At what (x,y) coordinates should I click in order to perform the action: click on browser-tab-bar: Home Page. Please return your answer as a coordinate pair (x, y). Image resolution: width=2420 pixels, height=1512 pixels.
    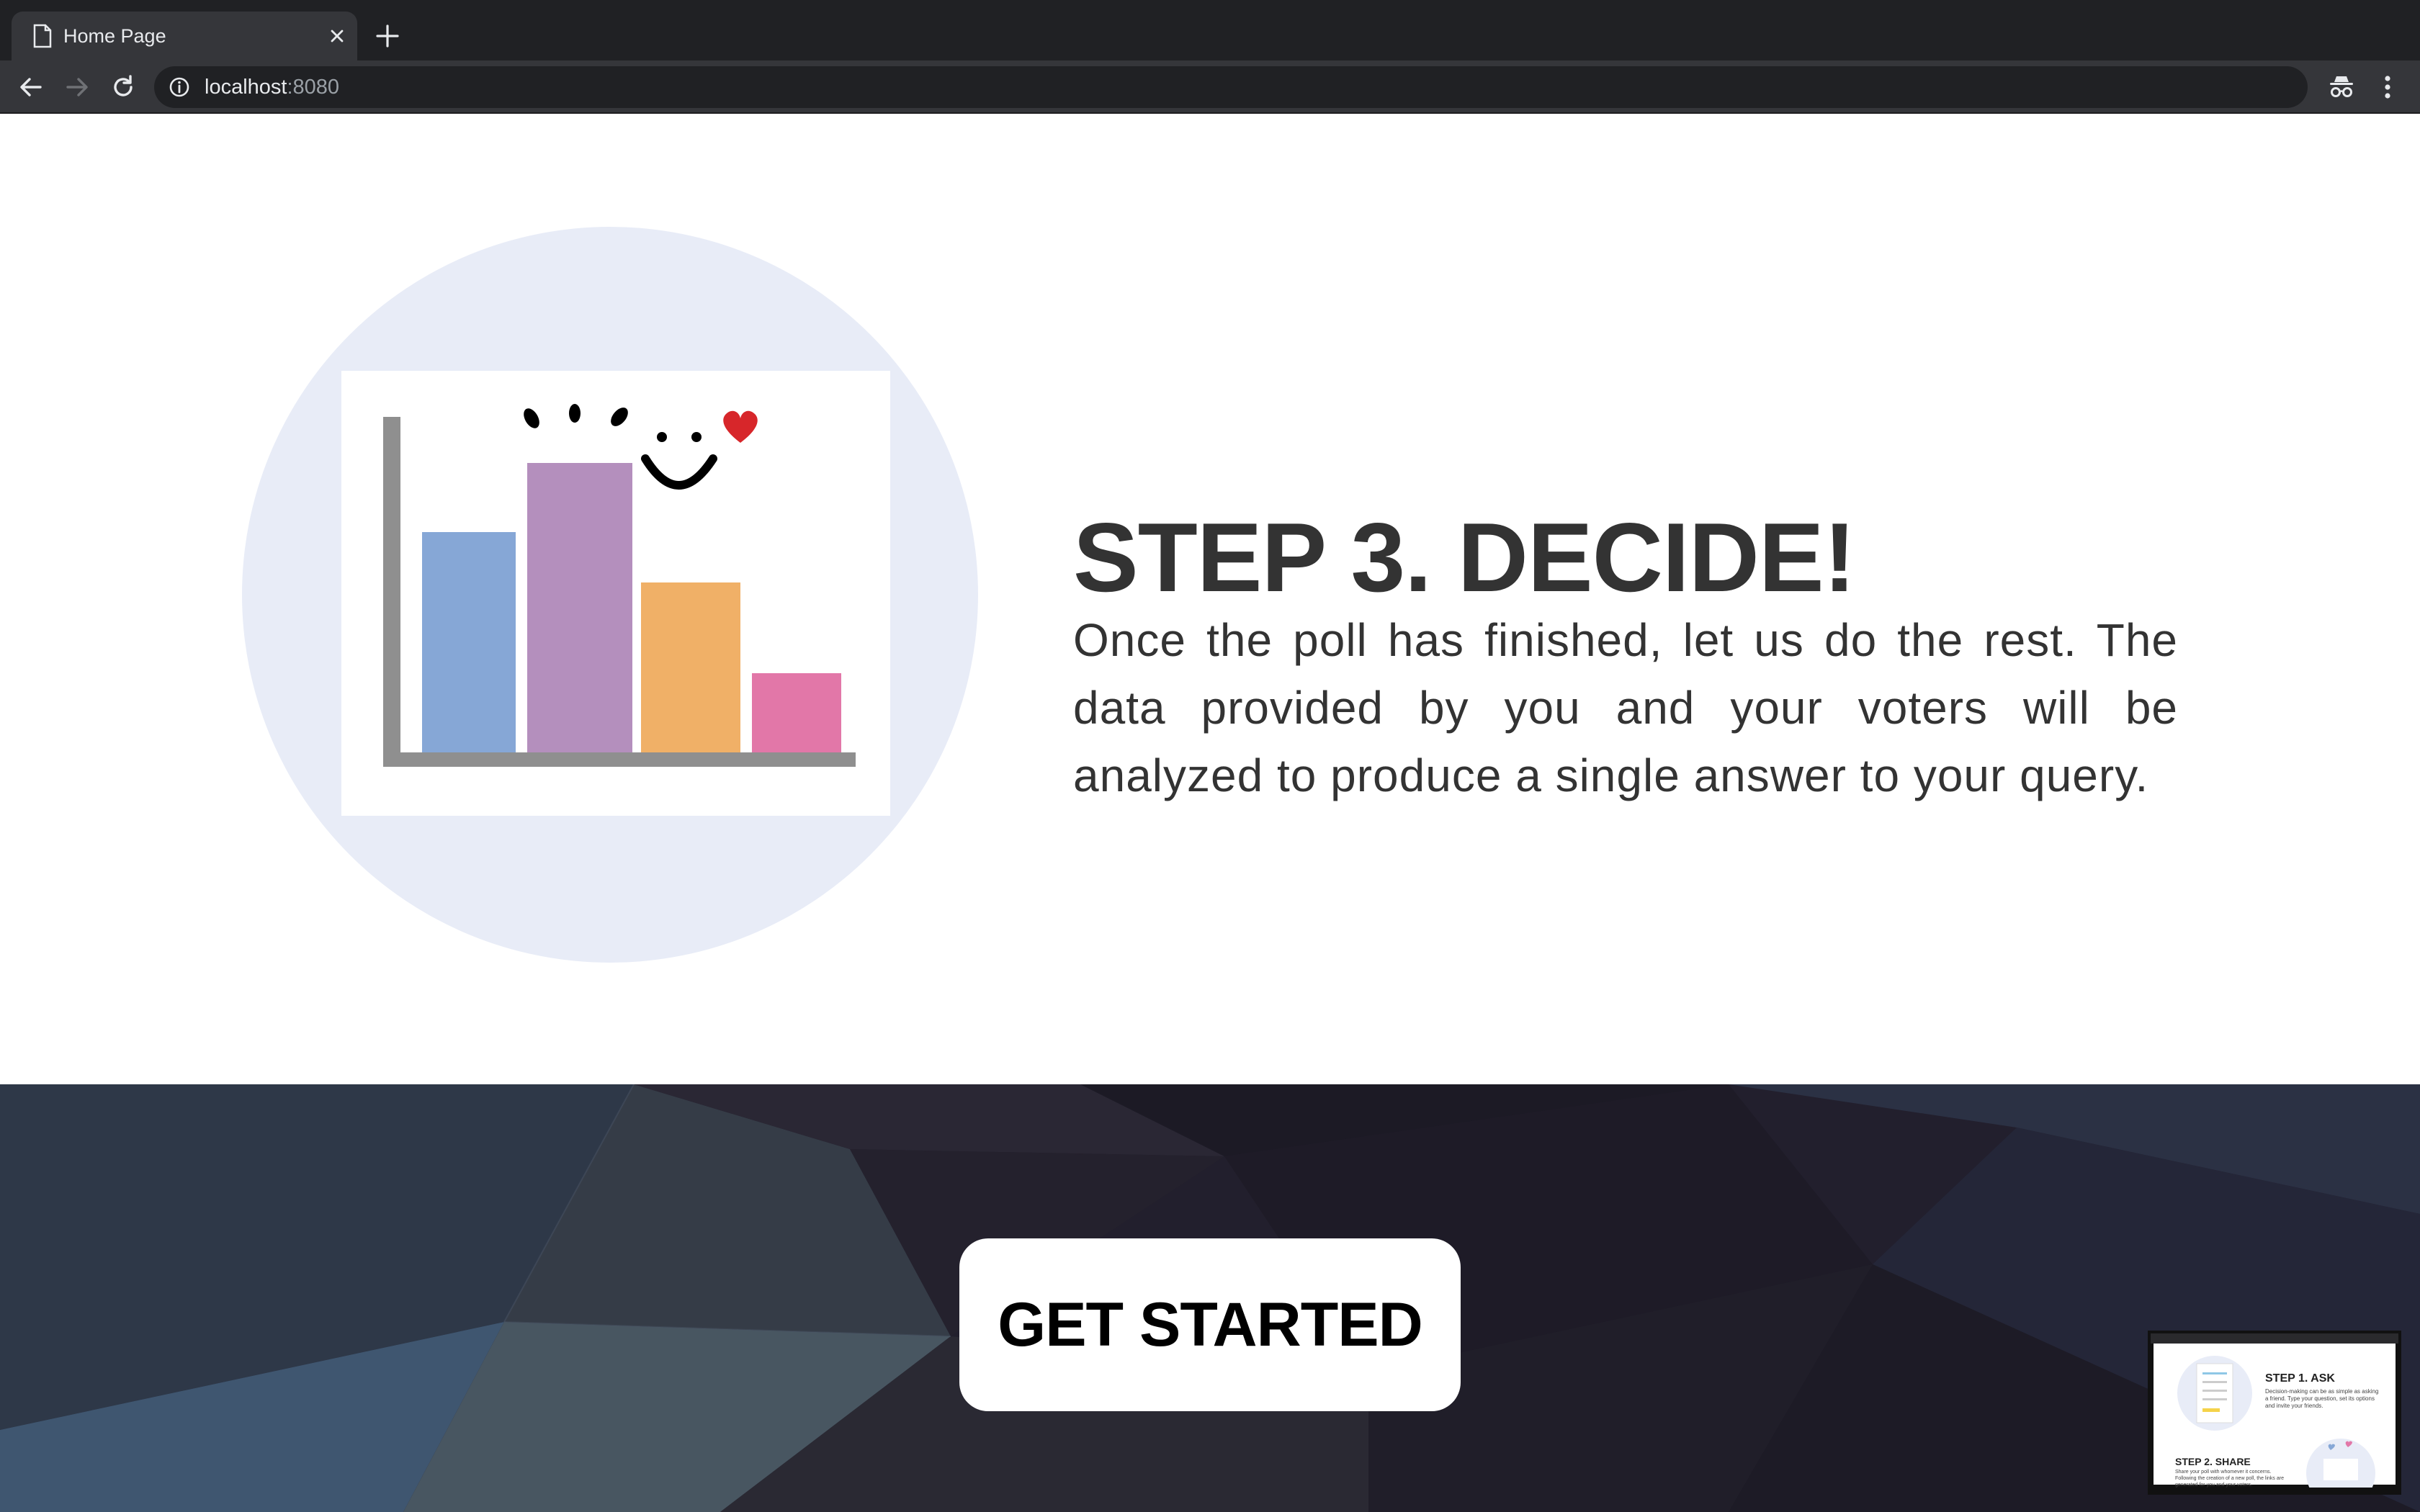
    Looking at the image, I should click on (1210, 30).